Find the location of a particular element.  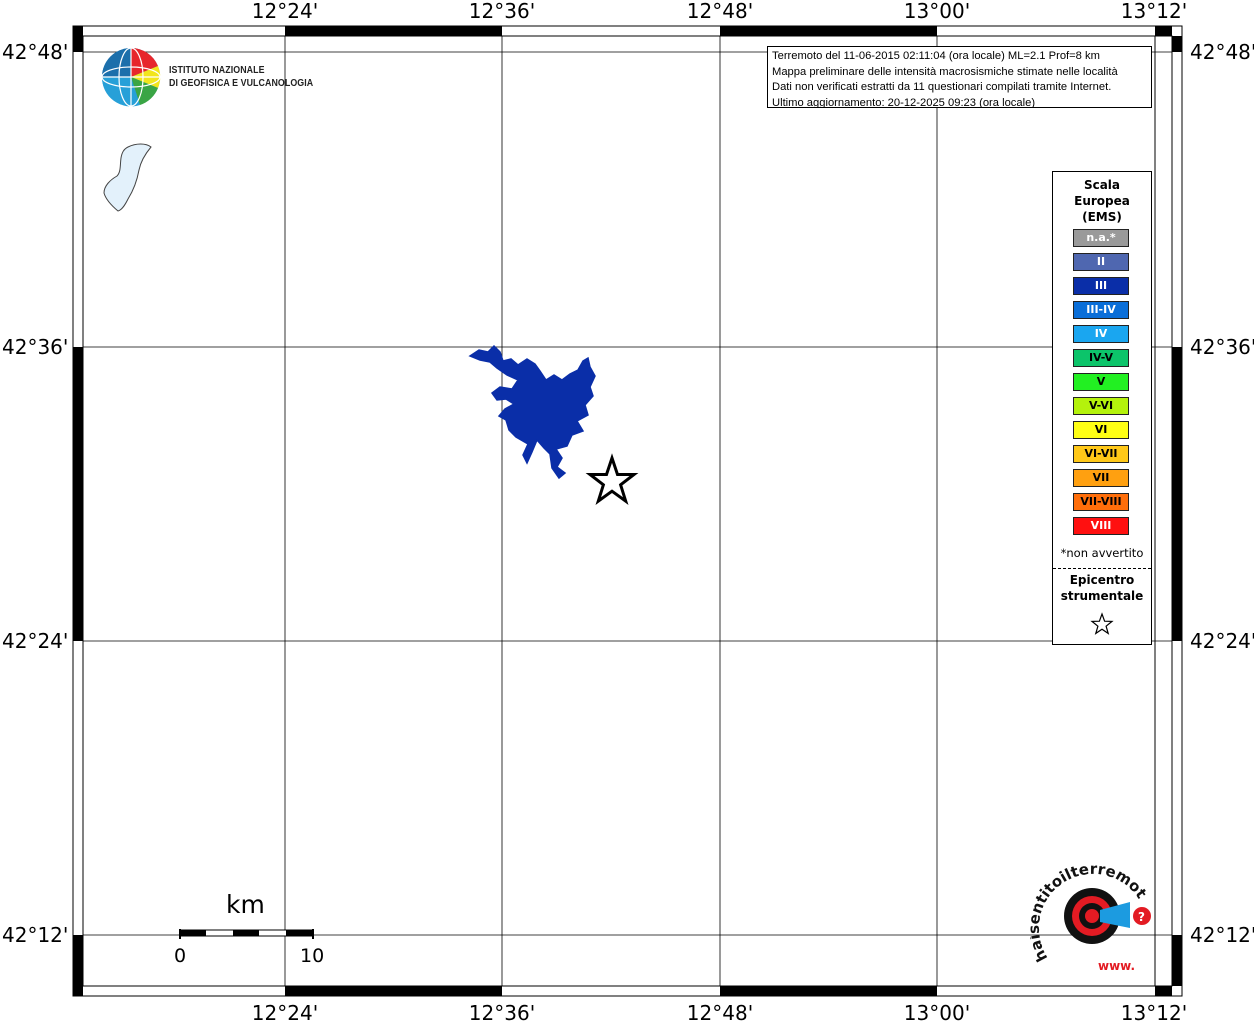

logo-line-2: DI GEOFISICA E VULCANOLOGIA is located at coordinates (241, 83).